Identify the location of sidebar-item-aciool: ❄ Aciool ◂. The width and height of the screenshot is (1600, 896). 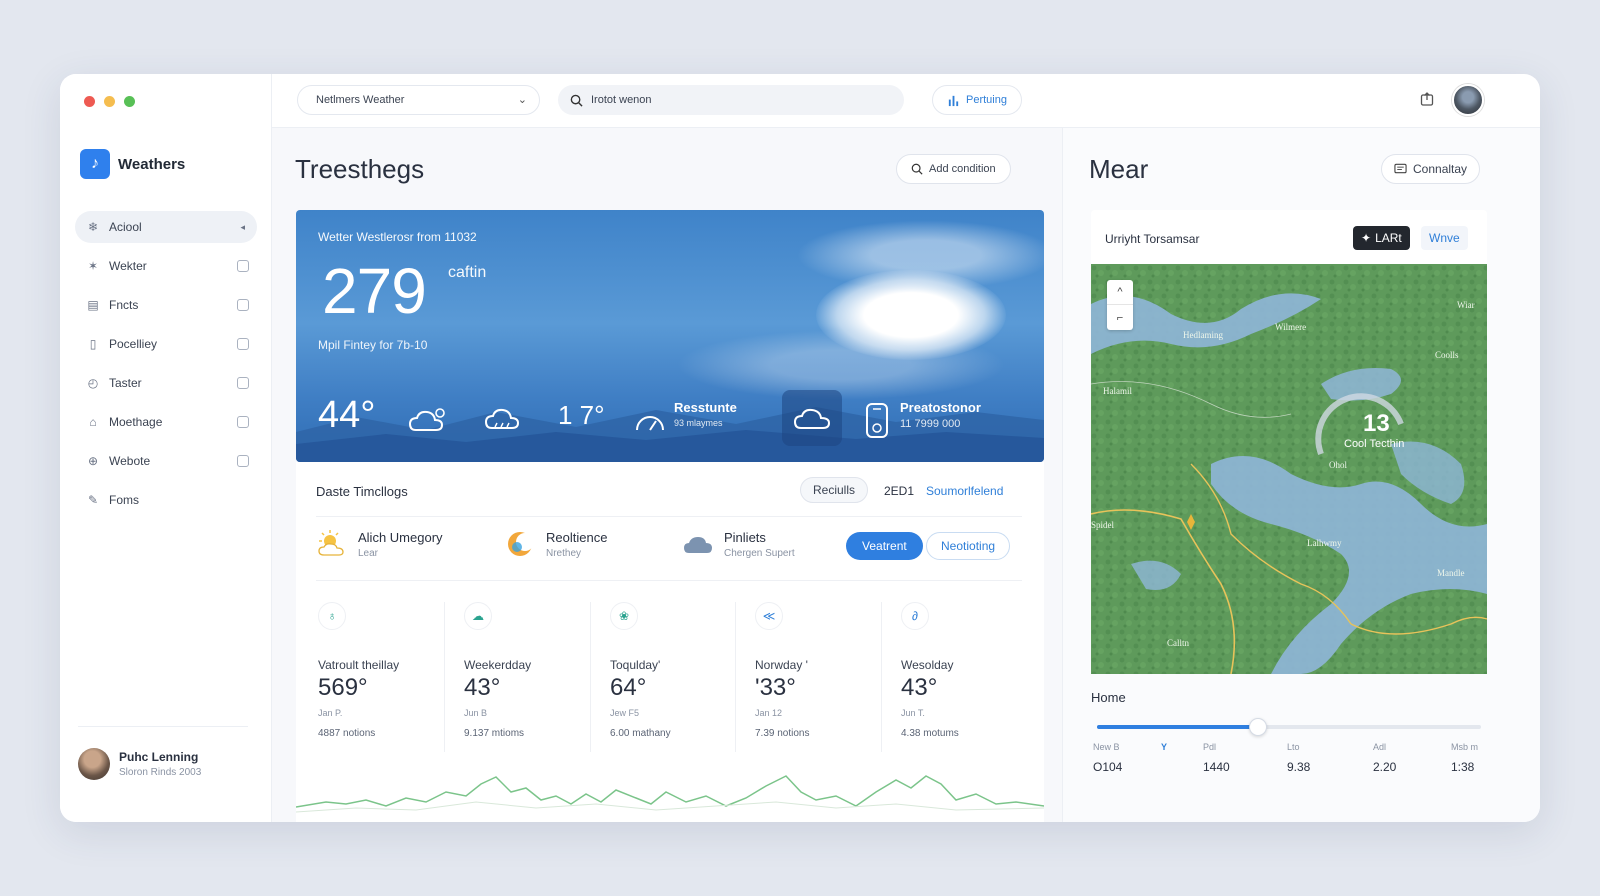
(166, 227).